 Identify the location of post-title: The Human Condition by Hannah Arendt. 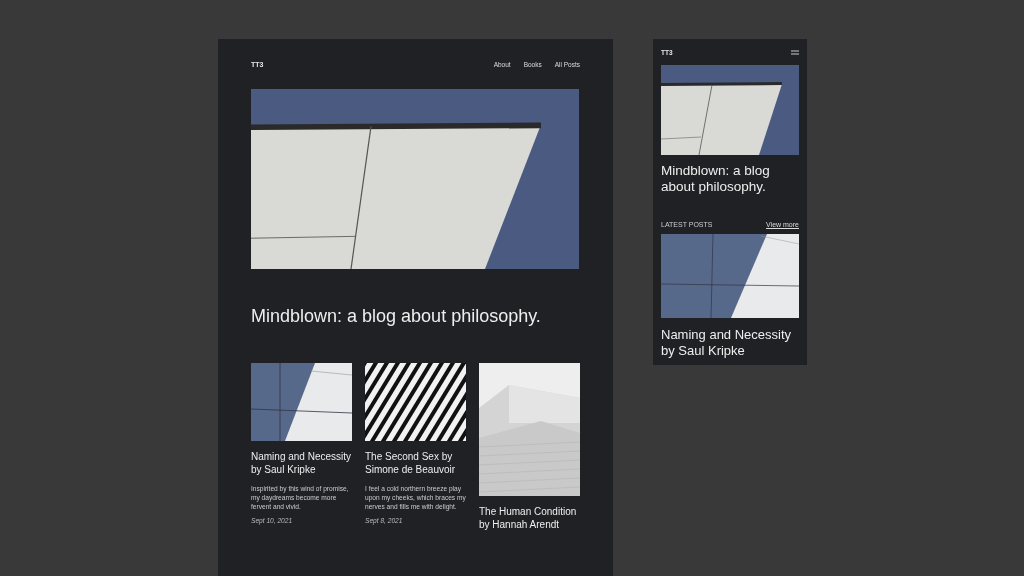
(529, 518).